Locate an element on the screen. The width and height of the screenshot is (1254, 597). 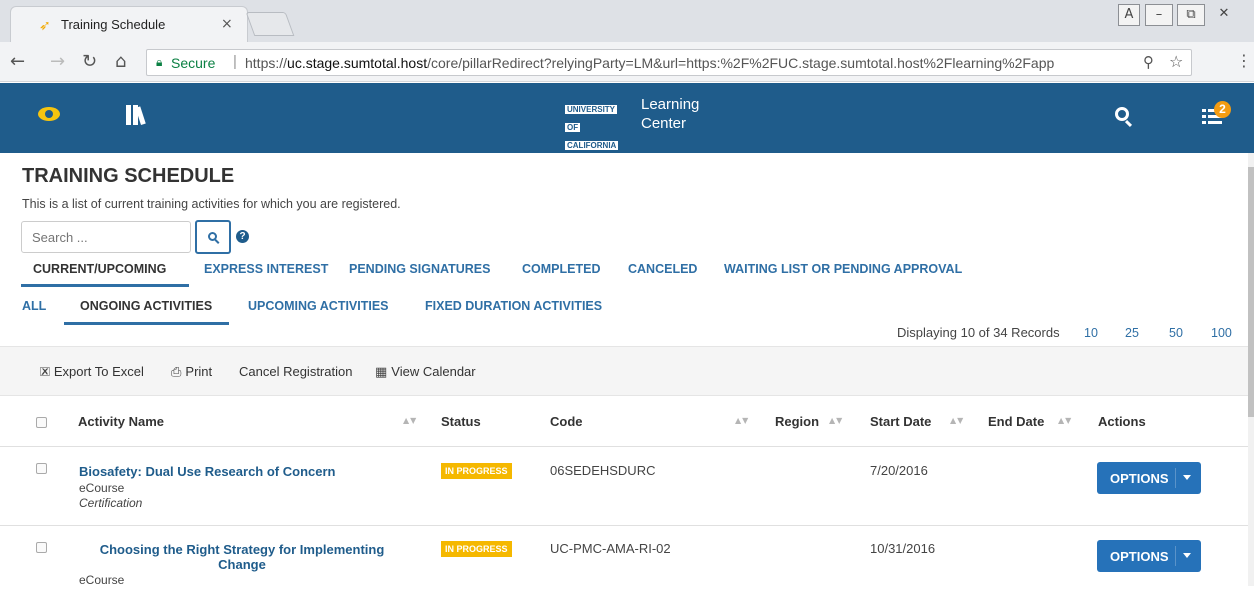
search-input is located at coordinates (106, 237).